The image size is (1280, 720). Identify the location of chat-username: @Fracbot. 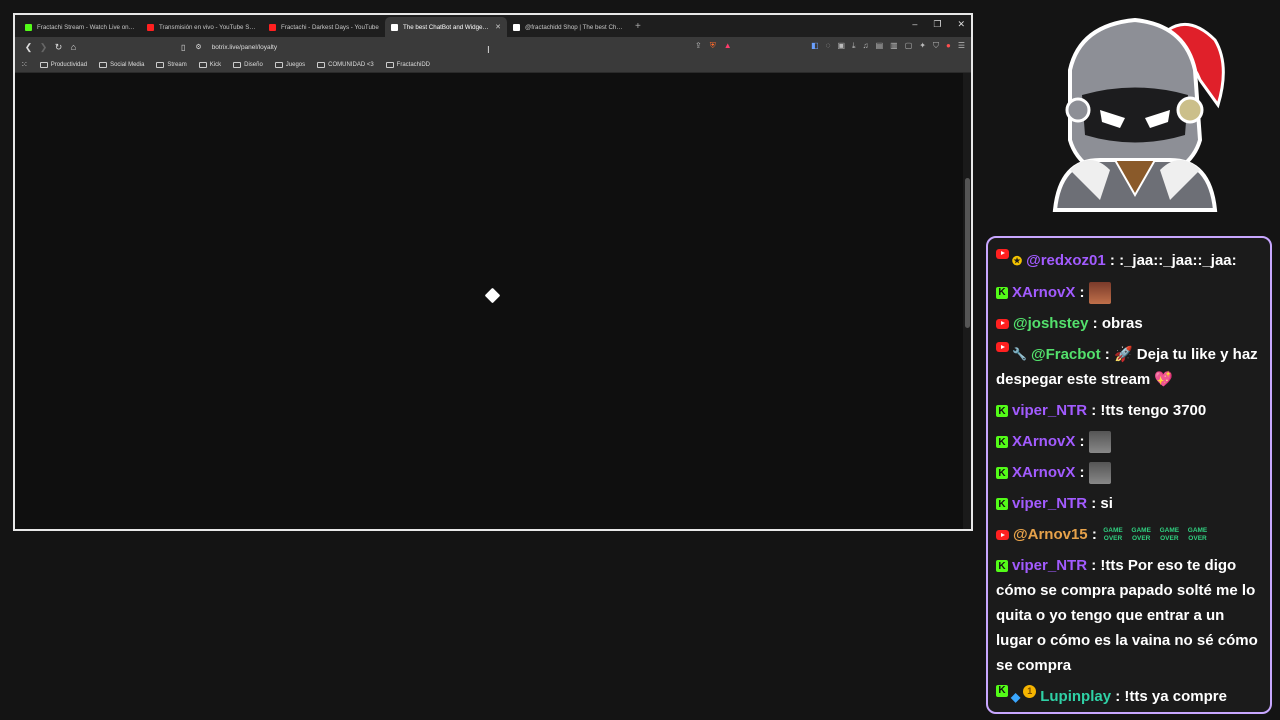
(1066, 354).